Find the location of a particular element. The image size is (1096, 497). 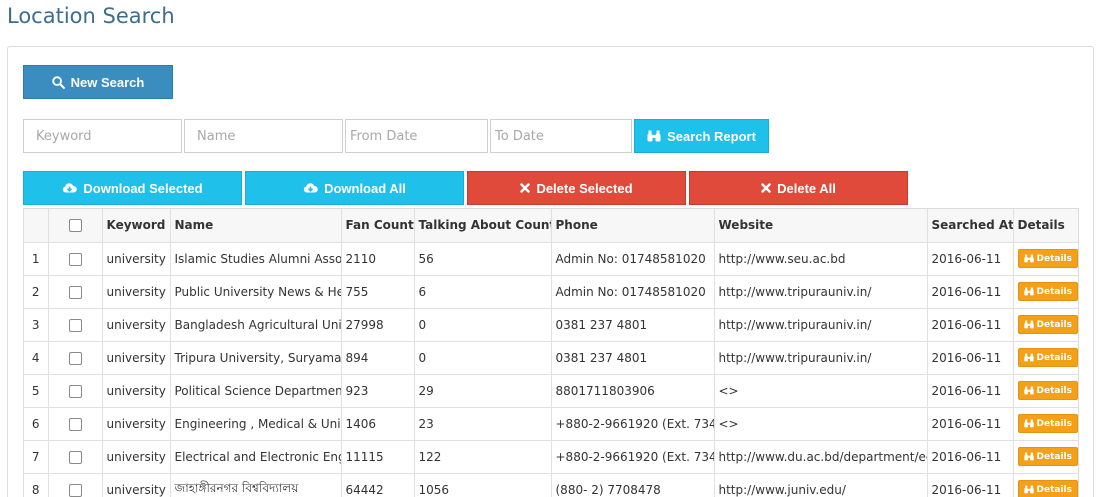

talking-about-cell: 1056 is located at coordinates (483, 485).